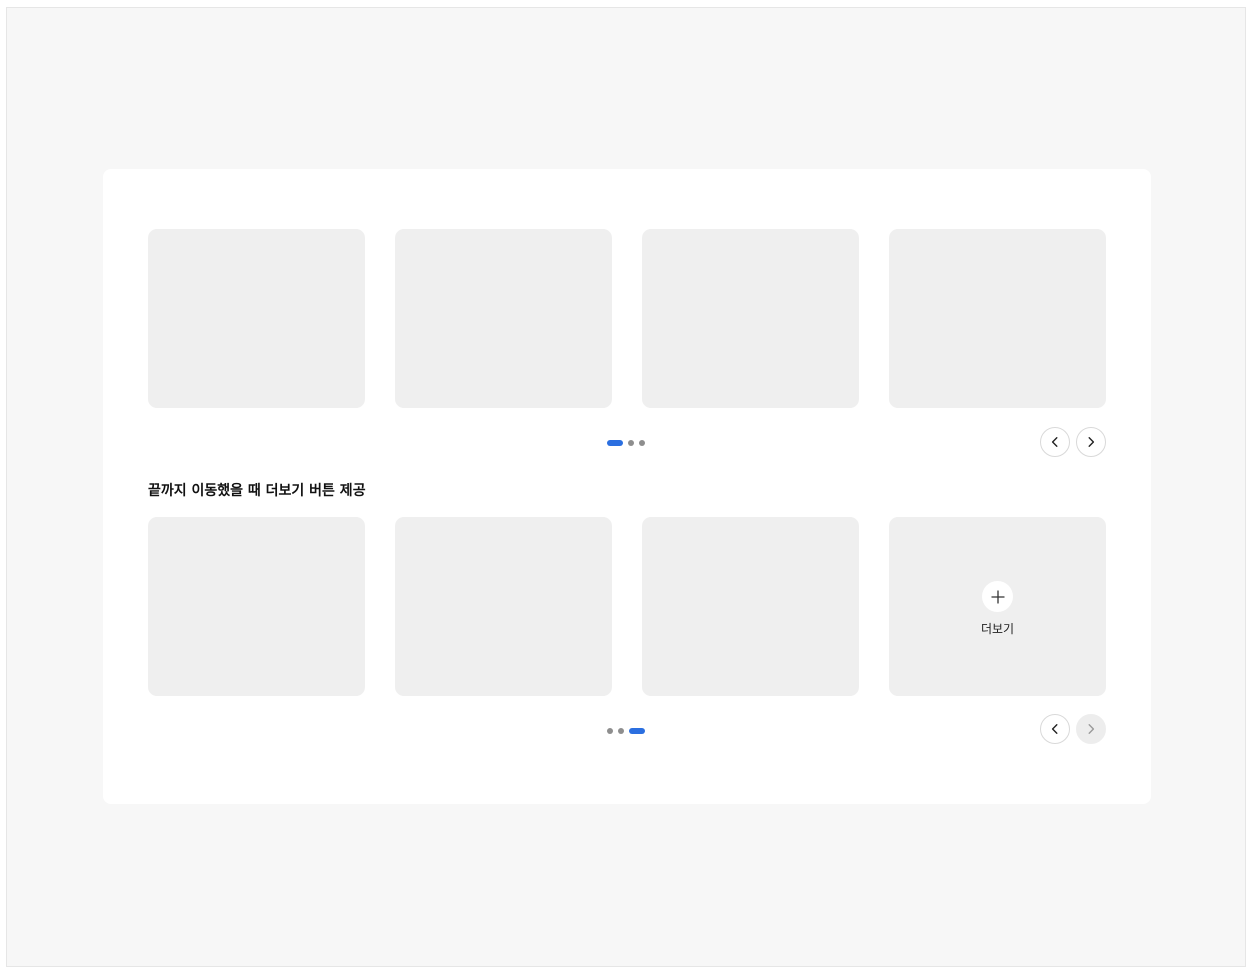 This screenshot has width=1247, height=967. I want to click on next-button-disabled, so click(1091, 729).